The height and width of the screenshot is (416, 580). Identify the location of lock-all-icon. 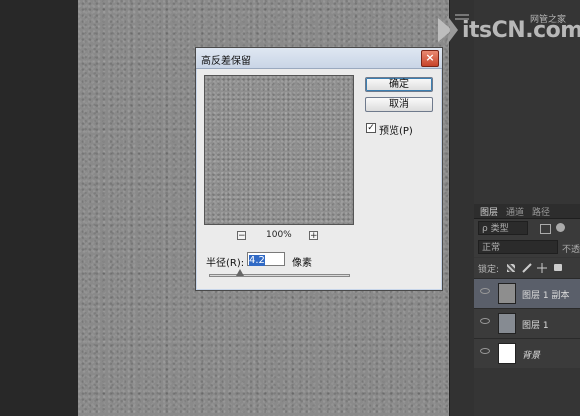
(558, 267).